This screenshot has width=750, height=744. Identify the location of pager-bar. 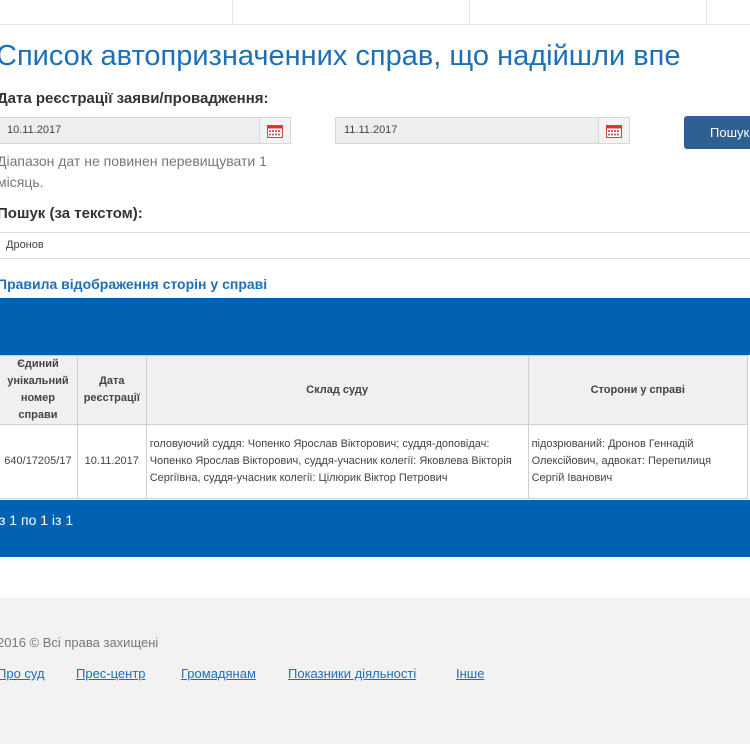
(375, 528).